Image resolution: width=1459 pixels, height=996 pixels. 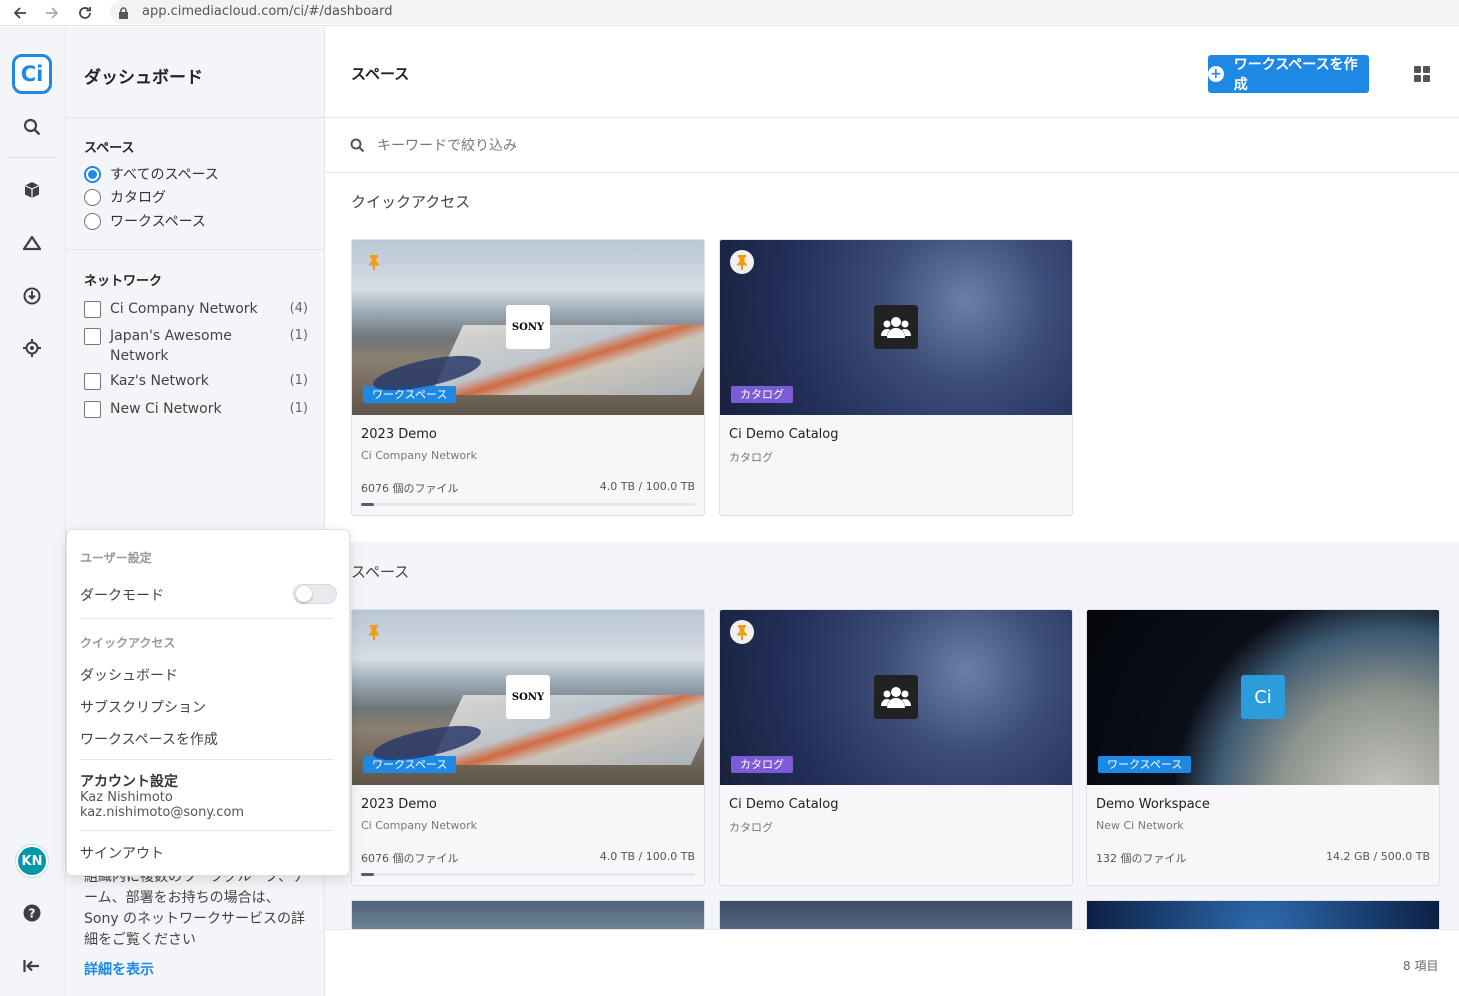 What do you see at coordinates (196, 381) in the screenshot?
I see `network-checkbox-row: Kaz's Network (1)` at bounding box center [196, 381].